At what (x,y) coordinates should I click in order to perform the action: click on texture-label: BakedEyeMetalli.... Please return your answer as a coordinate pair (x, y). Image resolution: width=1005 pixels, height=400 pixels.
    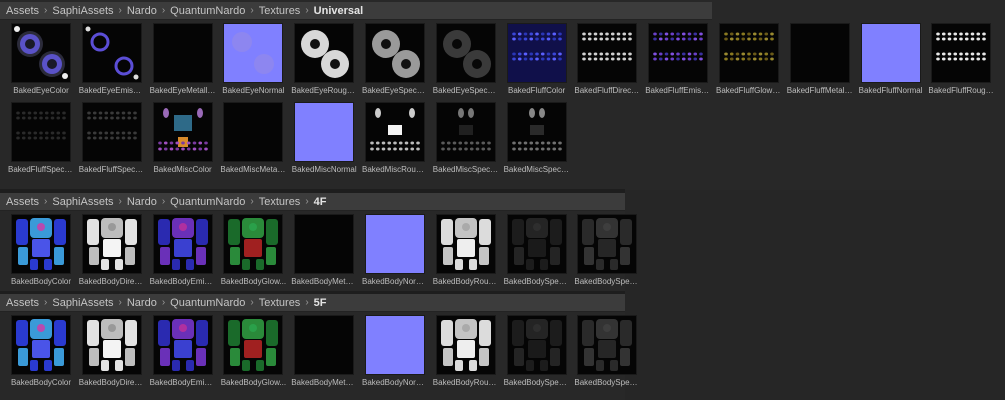
    Looking at the image, I should click on (182, 90).